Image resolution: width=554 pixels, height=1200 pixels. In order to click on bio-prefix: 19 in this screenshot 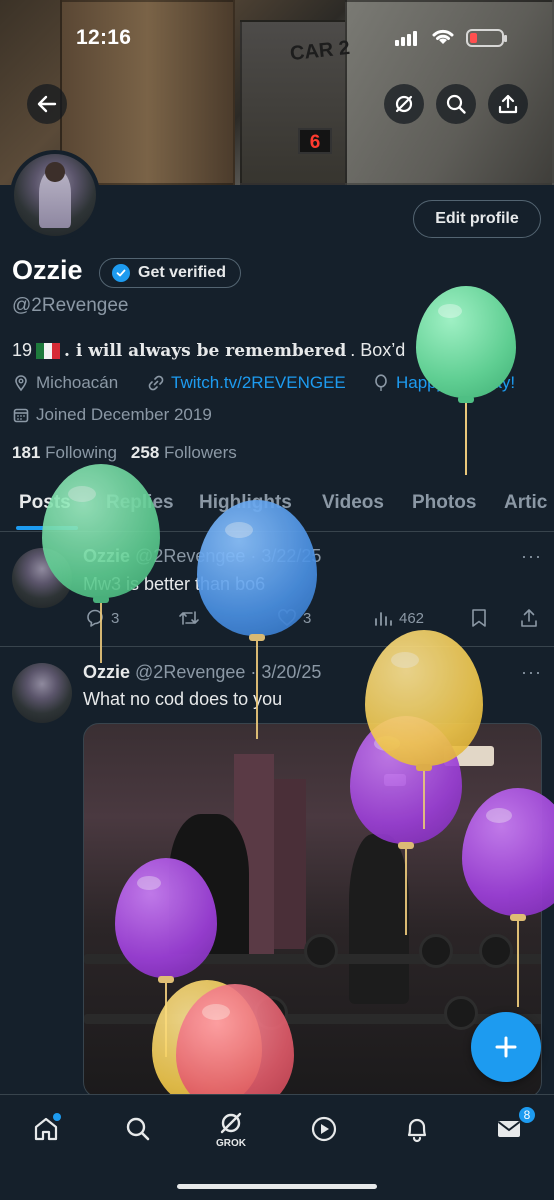, I will do `click(22, 350)`.